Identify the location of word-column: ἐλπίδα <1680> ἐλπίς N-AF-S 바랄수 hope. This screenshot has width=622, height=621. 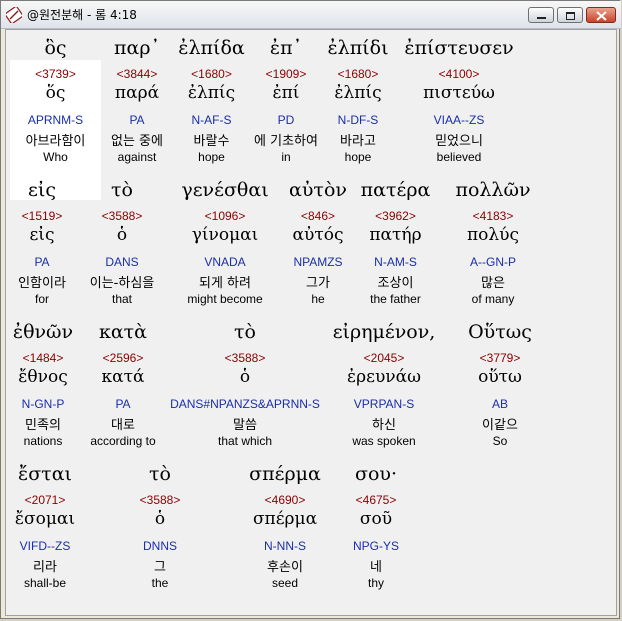
(211, 102).